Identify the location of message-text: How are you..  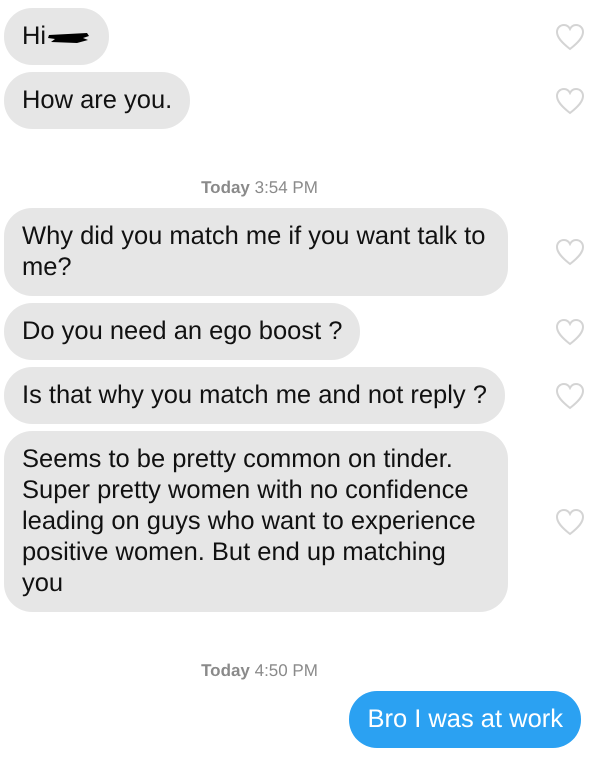
(97, 100).